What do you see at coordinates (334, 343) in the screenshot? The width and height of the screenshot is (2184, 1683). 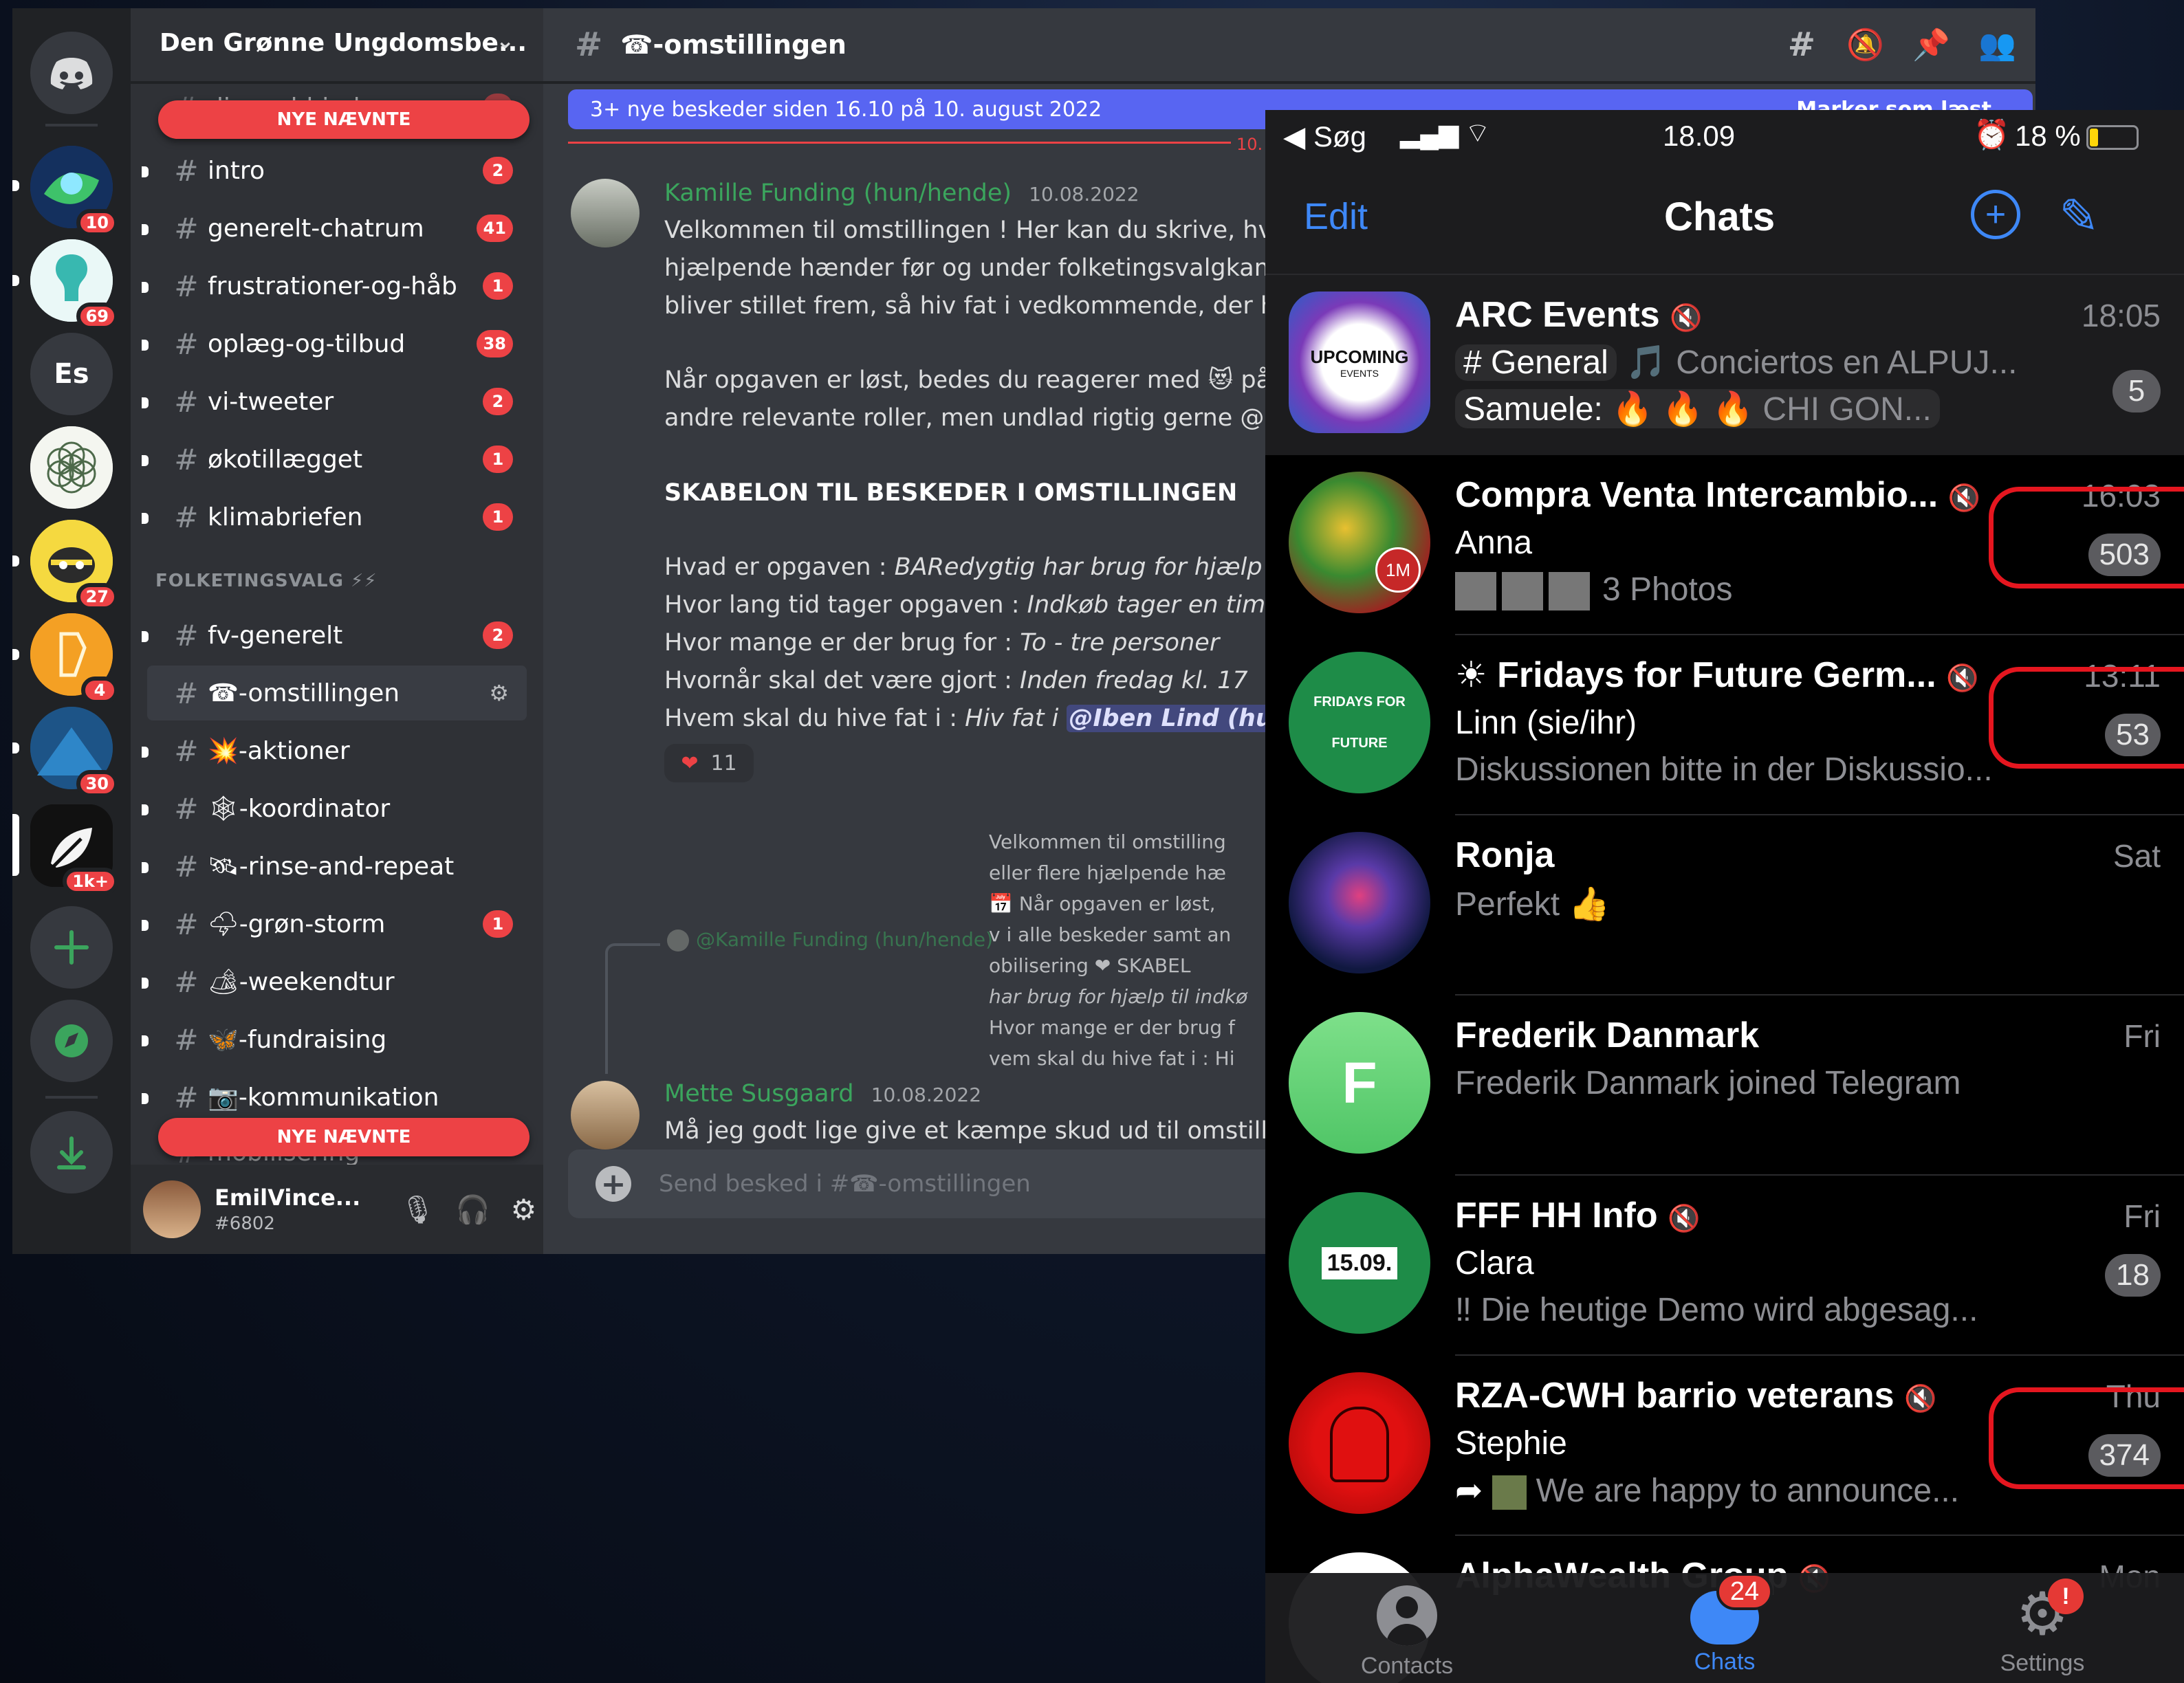 I see `channel-oplaeg: # oplæg-og-tilbud 38` at bounding box center [334, 343].